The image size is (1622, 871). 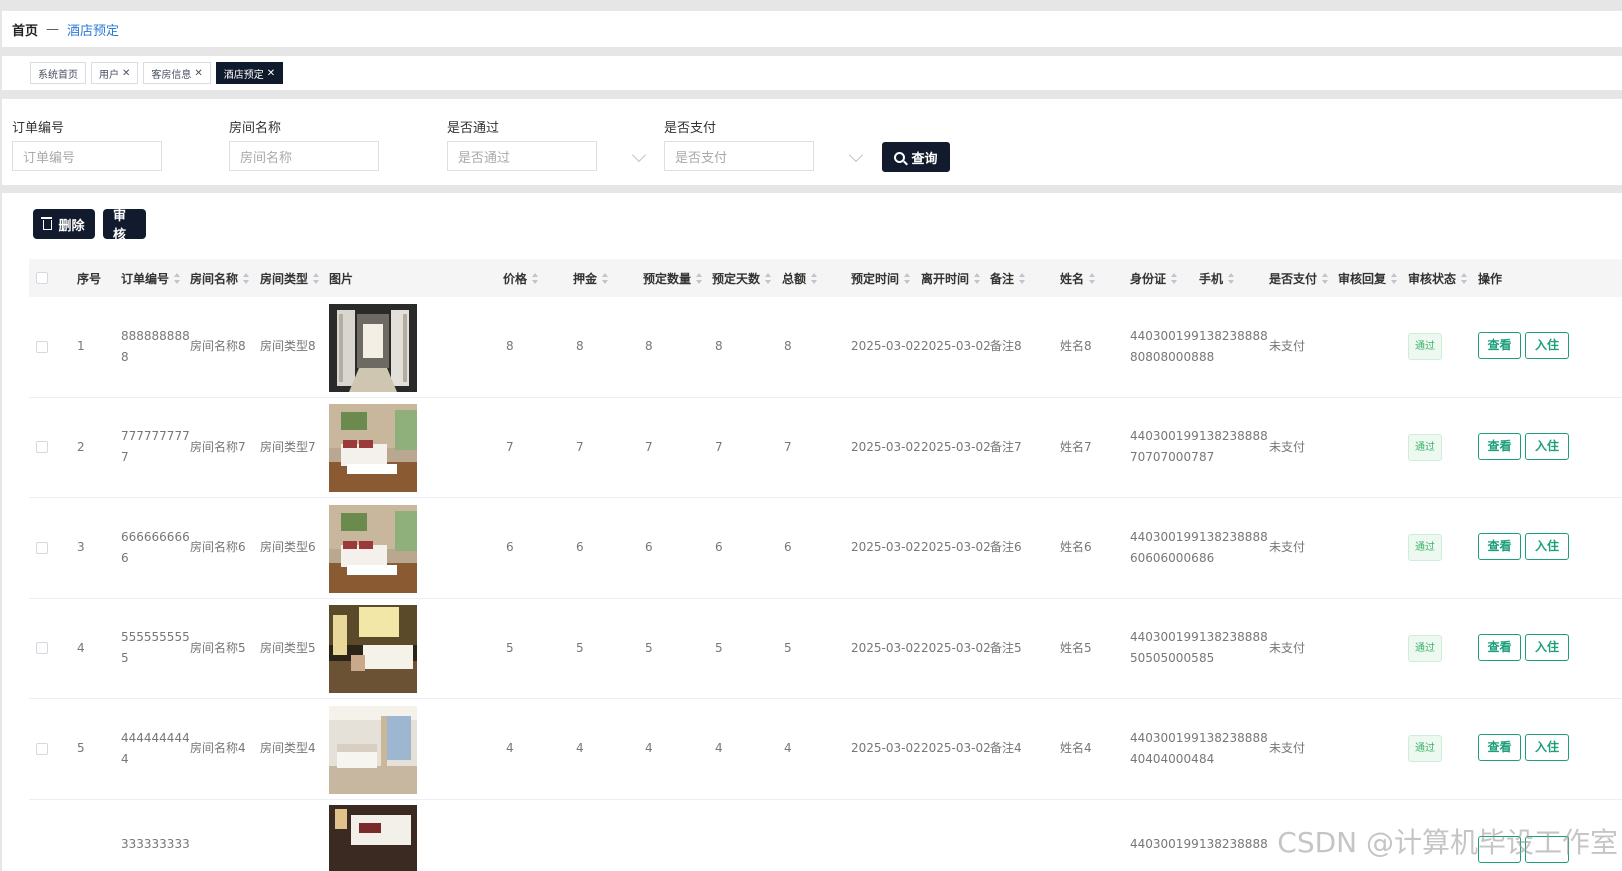 What do you see at coordinates (673, 278) in the screenshot?
I see `header-quantity: 预定数量` at bounding box center [673, 278].